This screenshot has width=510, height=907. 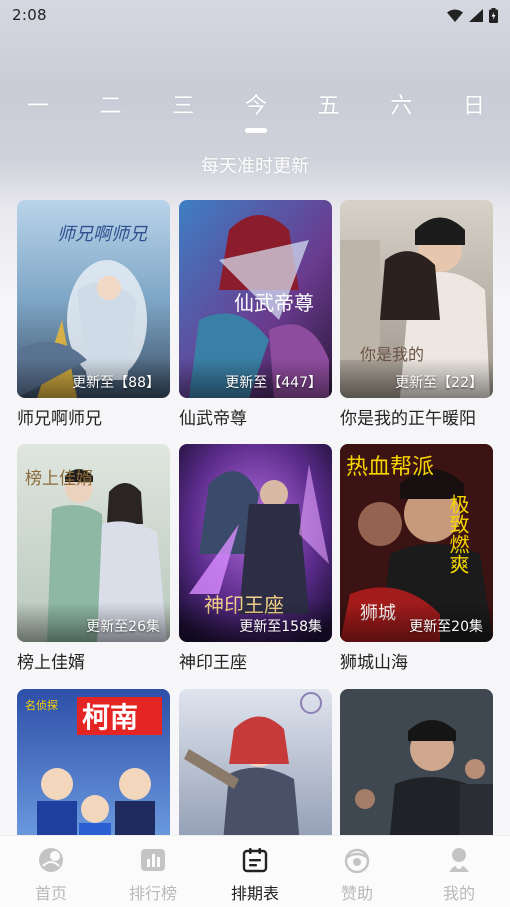 What do you see at coordinates (458, 534) in the screenshot?
I see `poster-text: 极致燃爽` at bounding box center [458, 534].